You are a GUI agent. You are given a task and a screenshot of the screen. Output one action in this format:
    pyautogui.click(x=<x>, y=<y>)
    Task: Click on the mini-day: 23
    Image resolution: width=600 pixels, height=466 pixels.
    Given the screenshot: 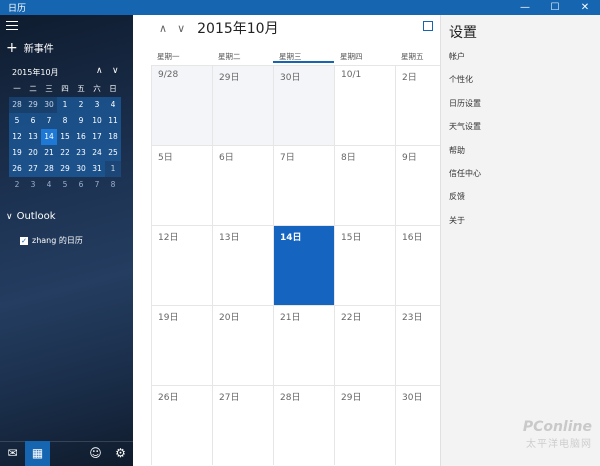 What is the action you would take?
    pyautogui.click(x=81, y=153)
    